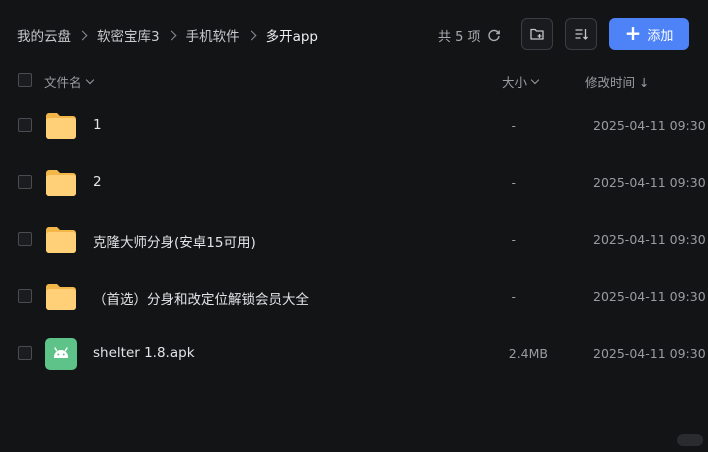 This screenshot has width=708, height=452. What do you see at coordinates (292, 37) in the screenshot?
I see `breadcrumb-item-current: 多开app` at bounding box center [292, 37].